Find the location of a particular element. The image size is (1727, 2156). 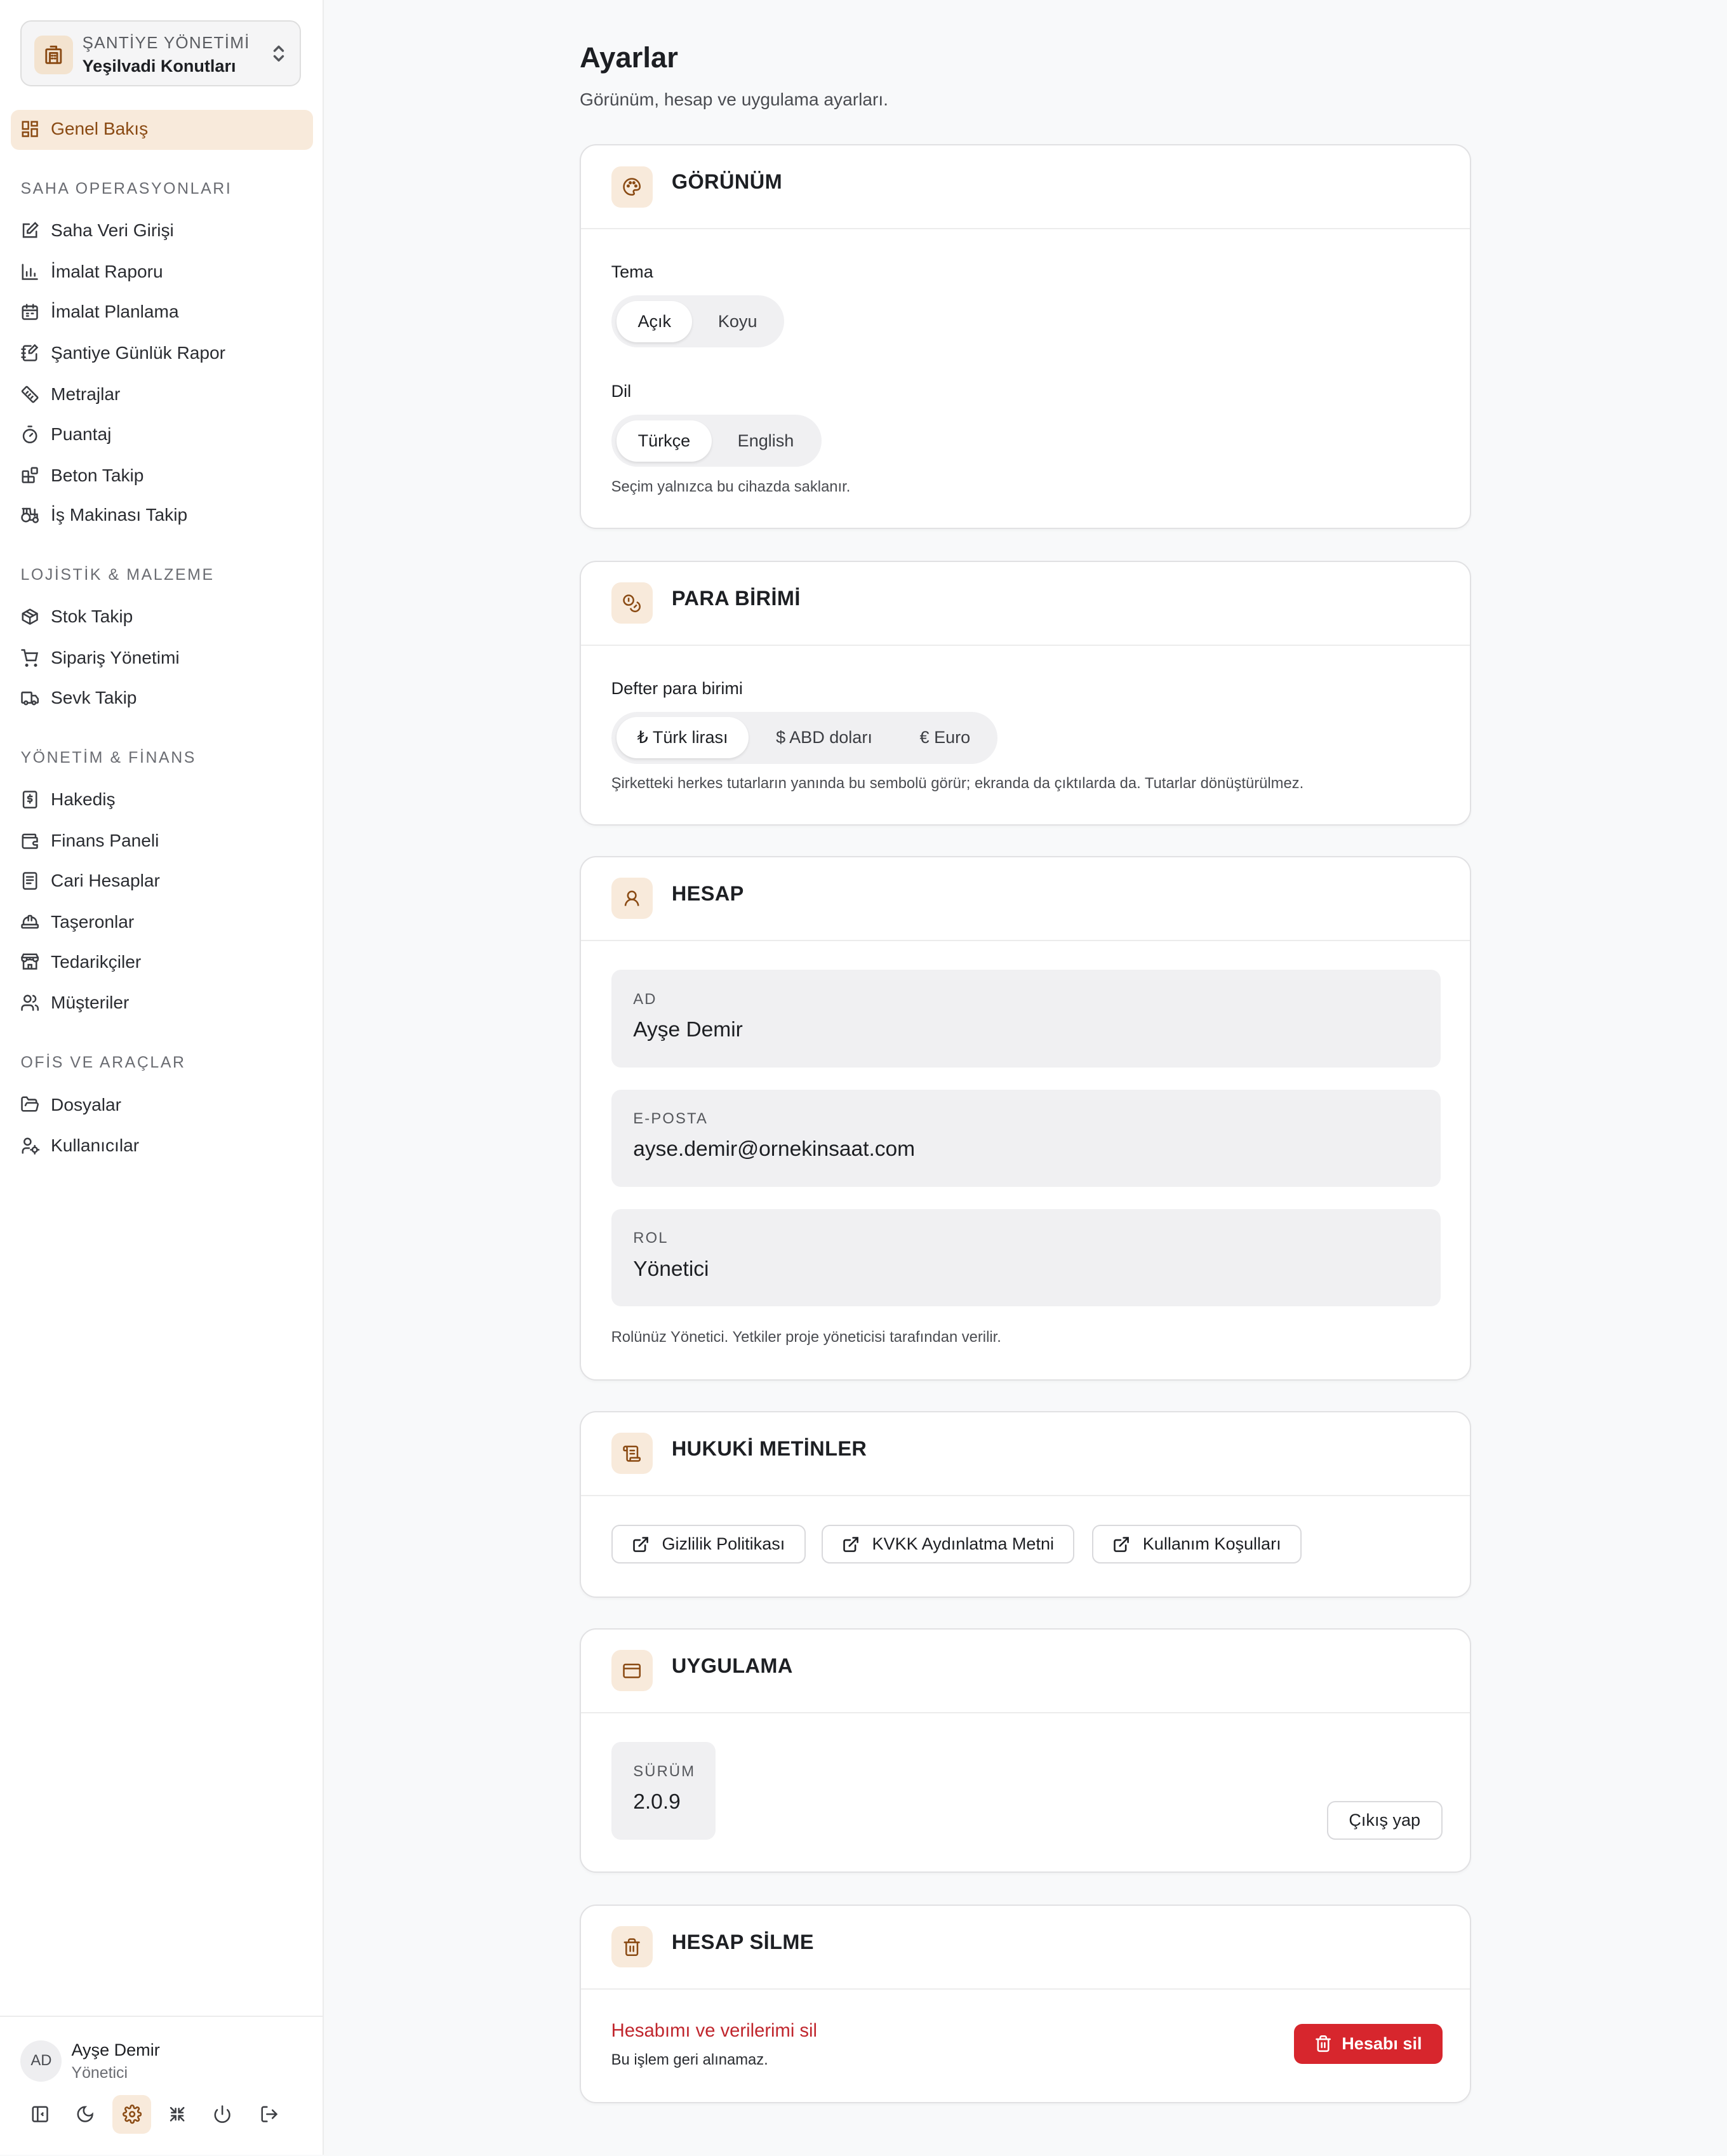

terms-of-use-link: Kullanım Koşulları is located at coordinates (1196, 1544).